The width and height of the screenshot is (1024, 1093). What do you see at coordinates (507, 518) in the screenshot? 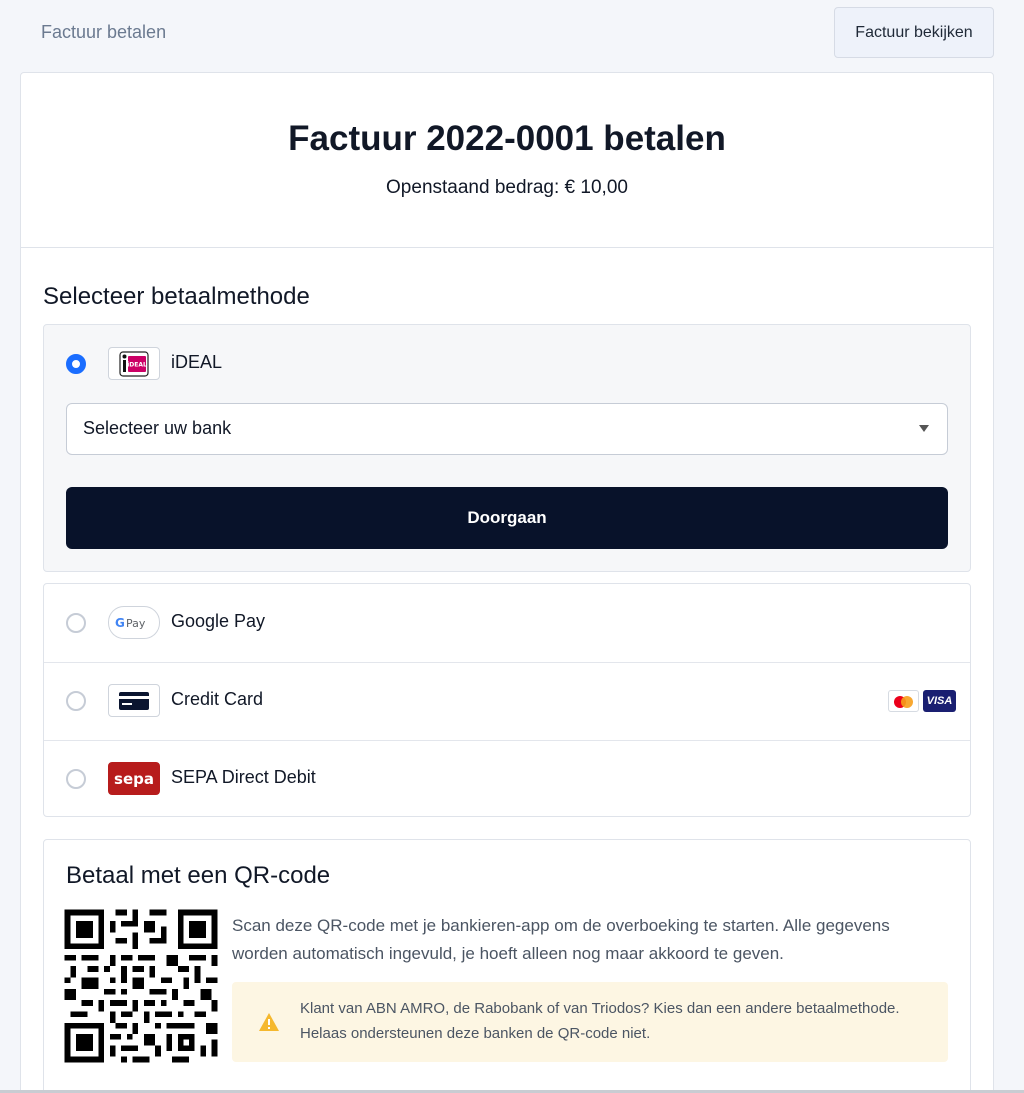
I see `continue-button: Doorgaan` at bounding box center [507, 518].